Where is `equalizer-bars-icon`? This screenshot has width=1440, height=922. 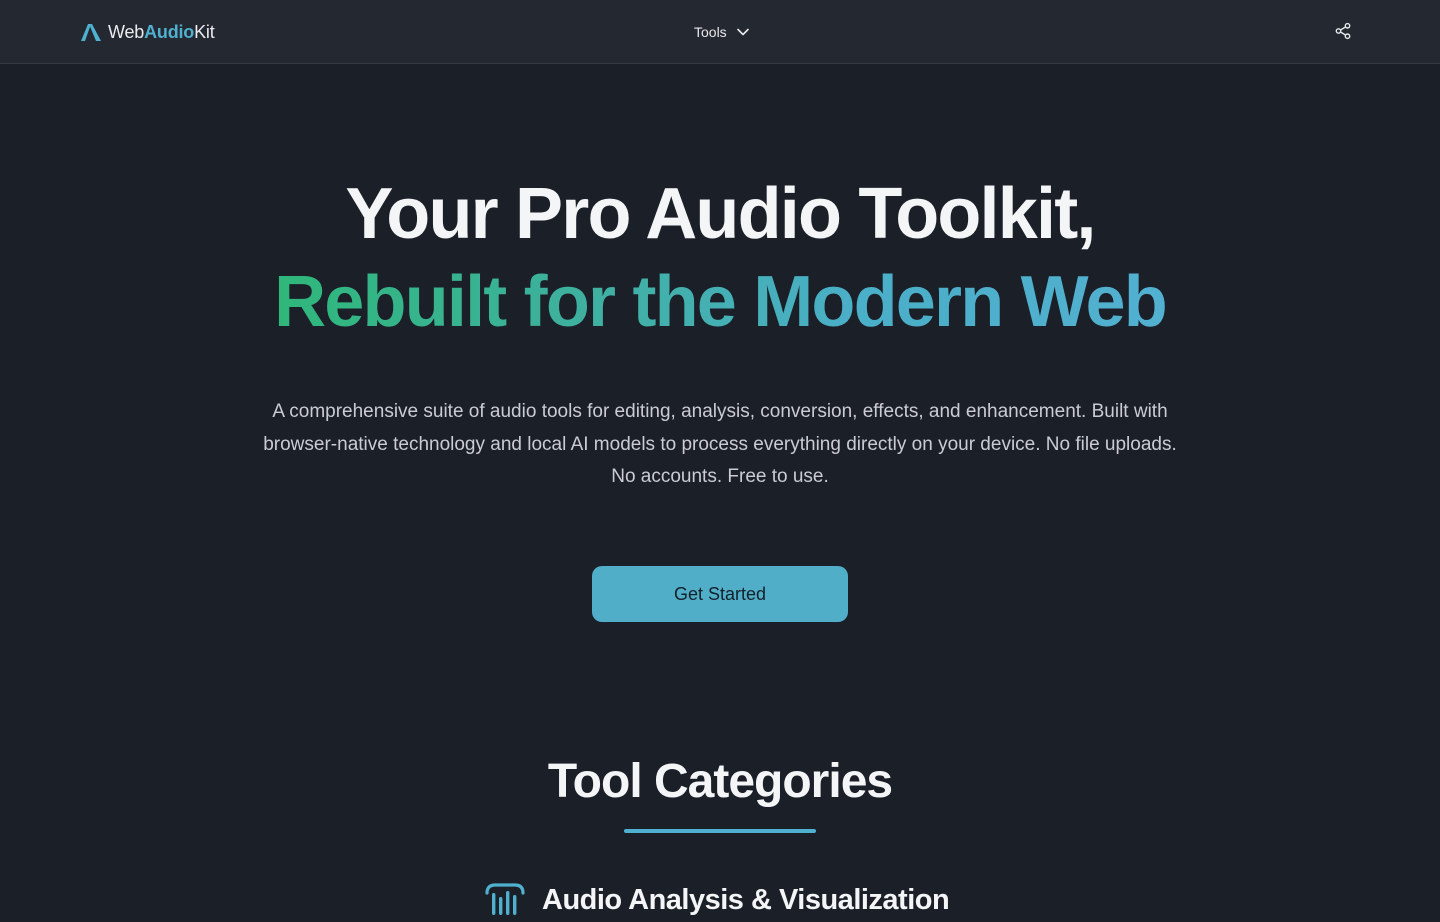 equalizer-bars-icon is located at coordinates (505, 899).